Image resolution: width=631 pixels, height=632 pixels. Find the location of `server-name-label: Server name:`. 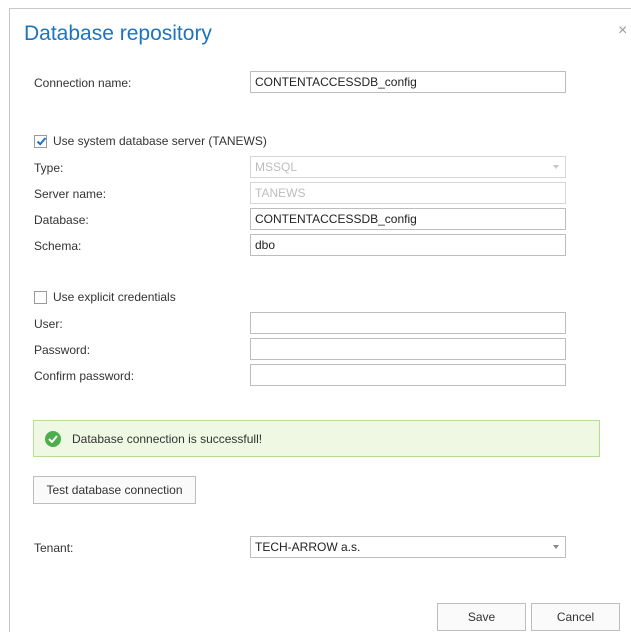

server-name-label: Server name: is located at coordinates (70, 194).